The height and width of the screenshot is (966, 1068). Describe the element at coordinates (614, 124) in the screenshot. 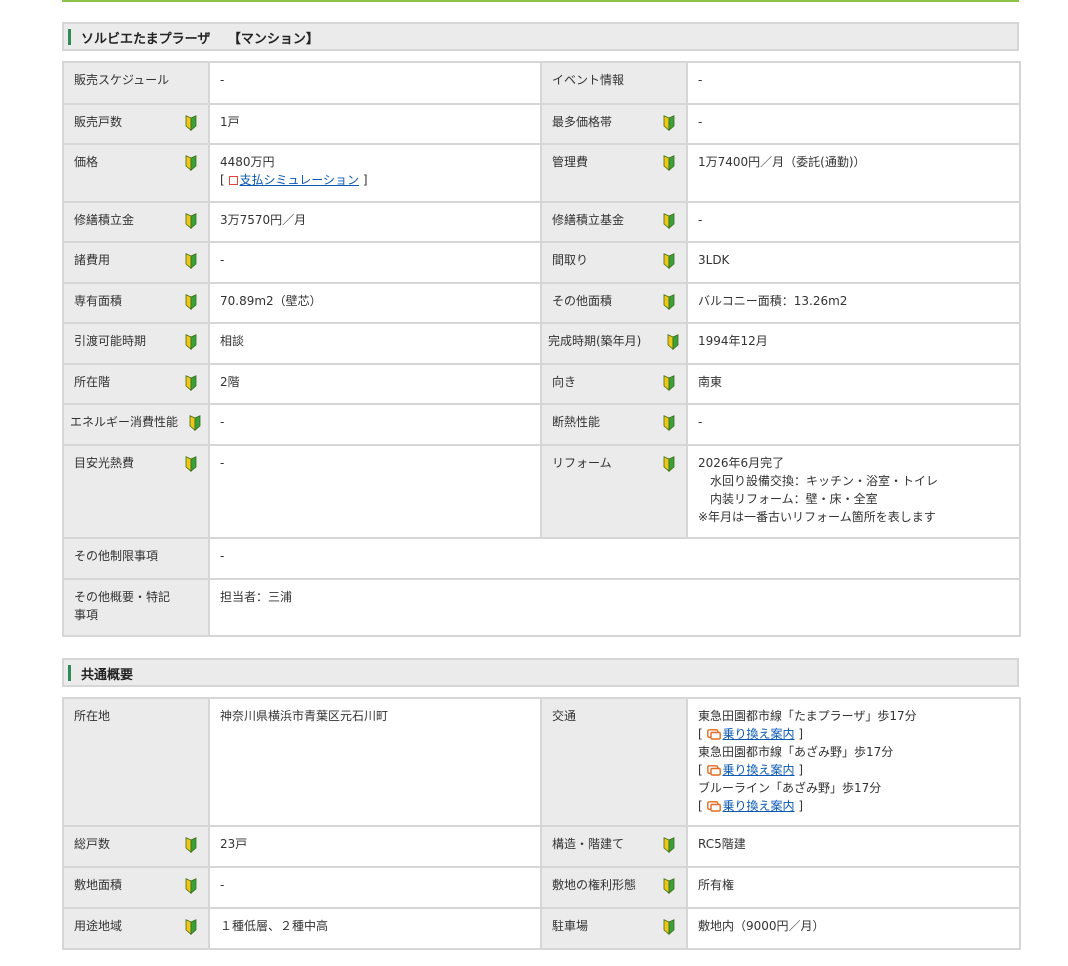

I see `label-most-price-range: 最多価格帯` at that location.